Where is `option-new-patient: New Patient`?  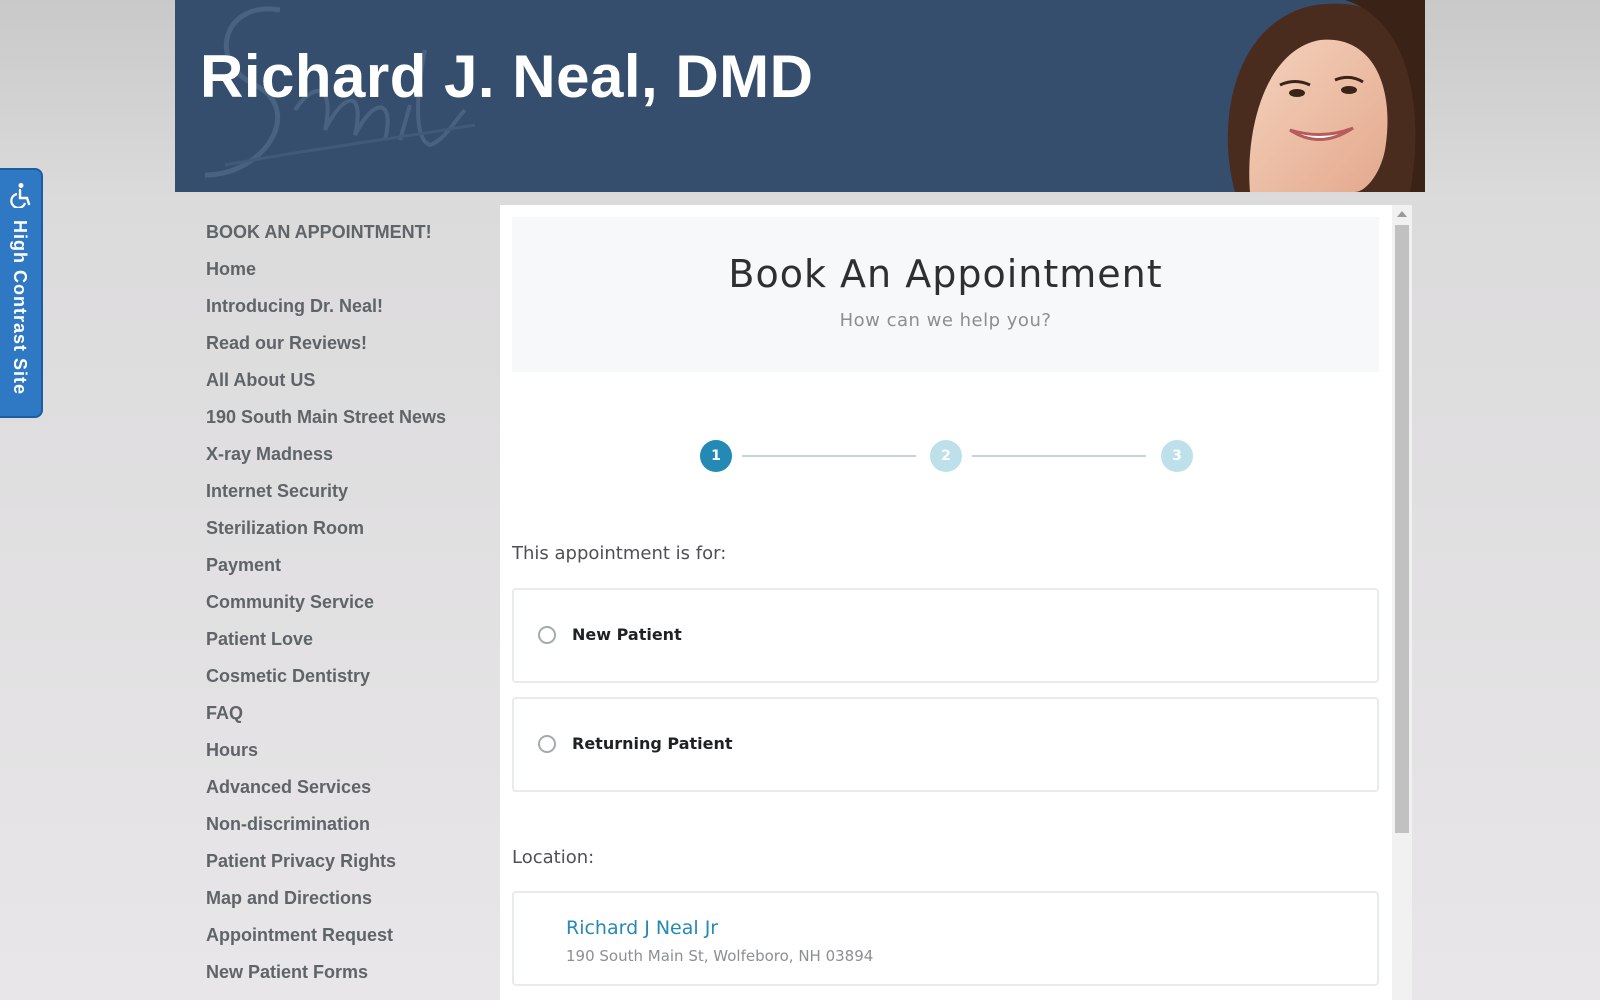
option-new-patient: New Patient is located at coordinates (945, 635).